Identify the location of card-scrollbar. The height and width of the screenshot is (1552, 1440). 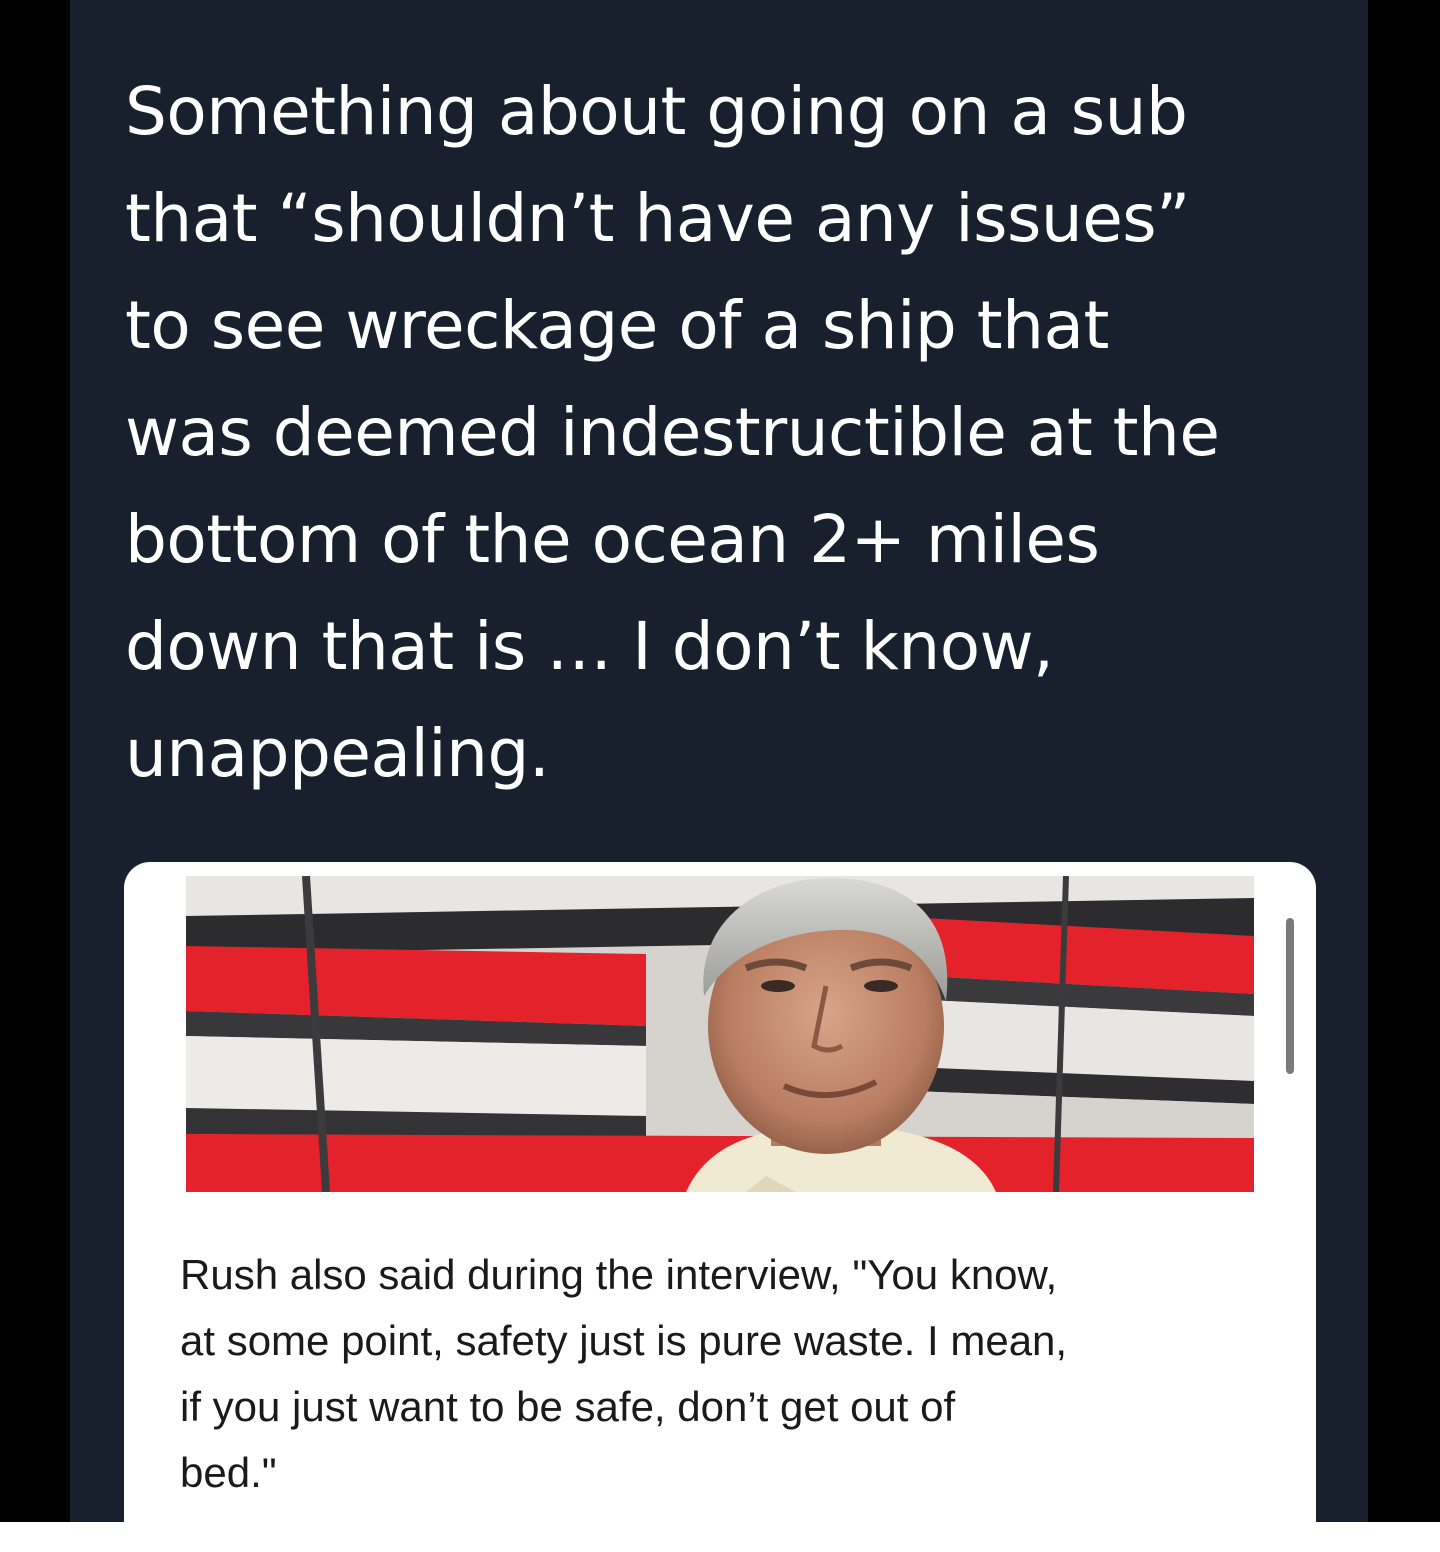
(1290, 996).